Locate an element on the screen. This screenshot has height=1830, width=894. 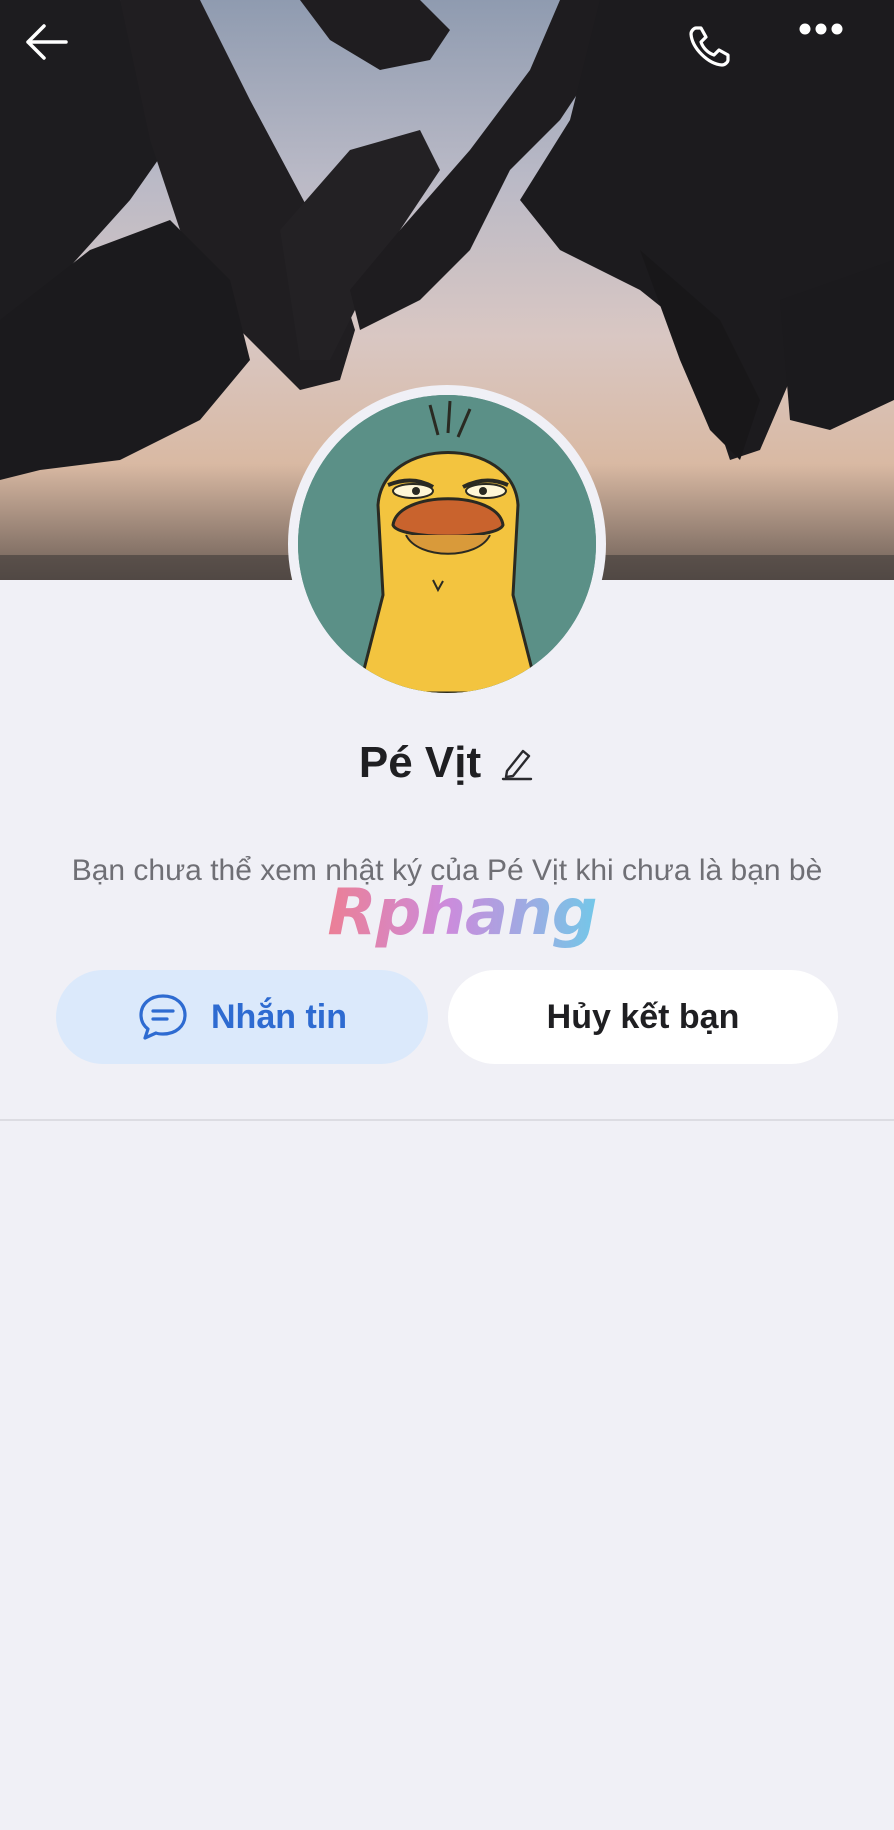
more-horizontal-icon is located at coordinates (821, 29).